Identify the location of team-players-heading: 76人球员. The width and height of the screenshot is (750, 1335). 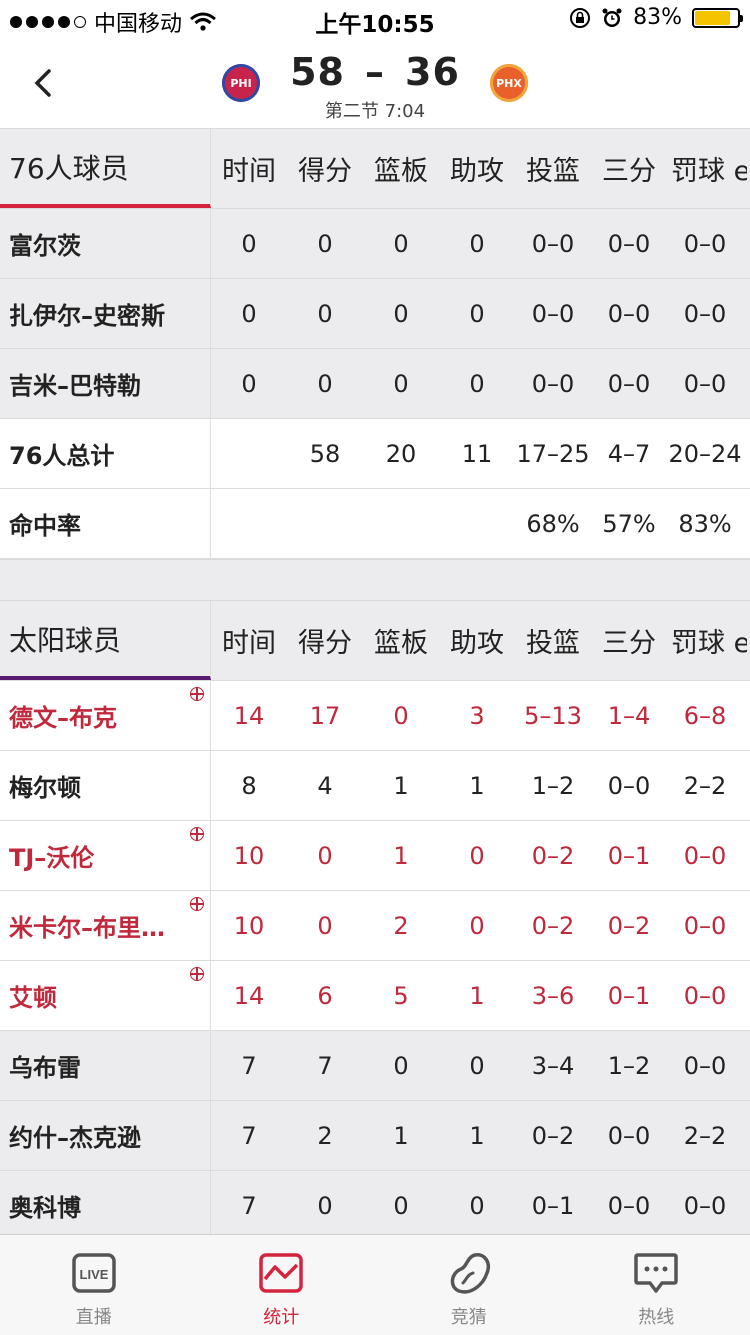
(105, 168).